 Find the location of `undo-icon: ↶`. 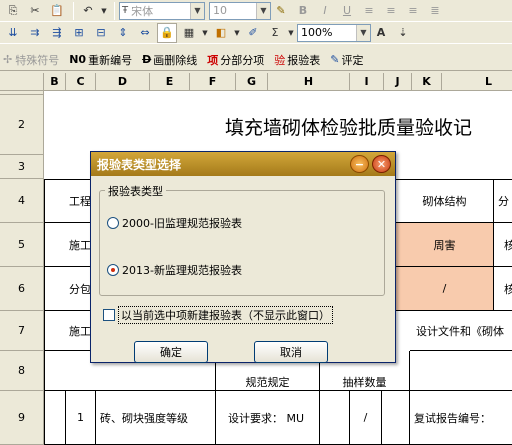

undo-icon: ↶ is located at coordinates (88, 11).